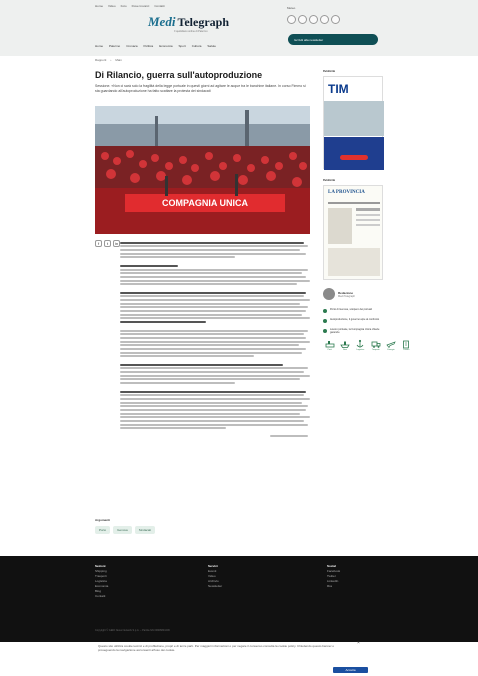  Describe the element at coordinates (98, 243) in the screenshot. I see `facebook-share-icon: f` at that location.